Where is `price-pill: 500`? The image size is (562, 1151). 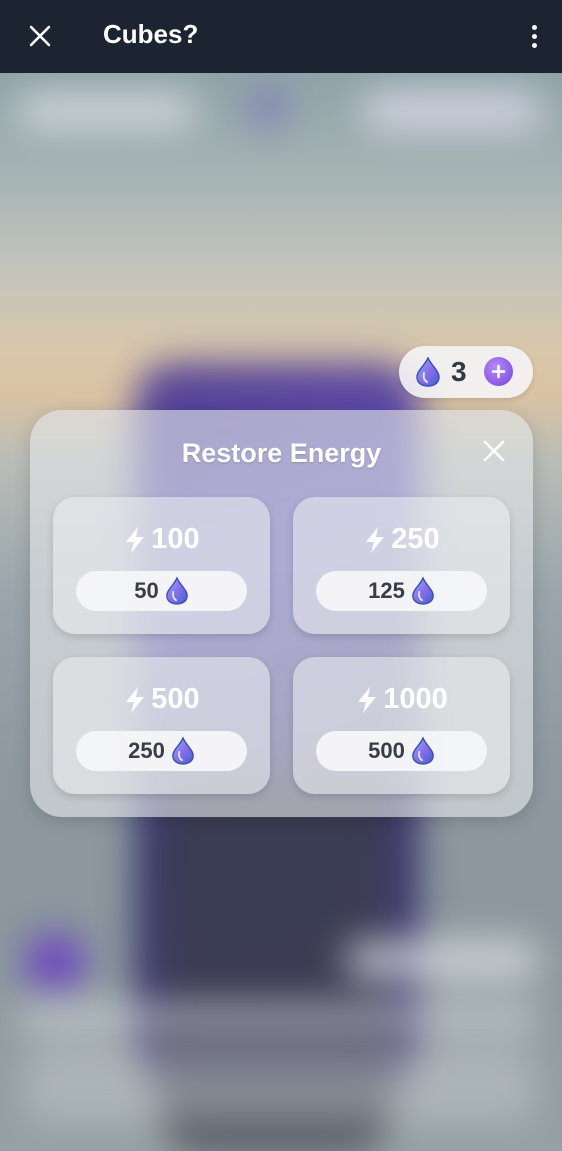
price-pill: 500 is located at coordinates (401, 751).